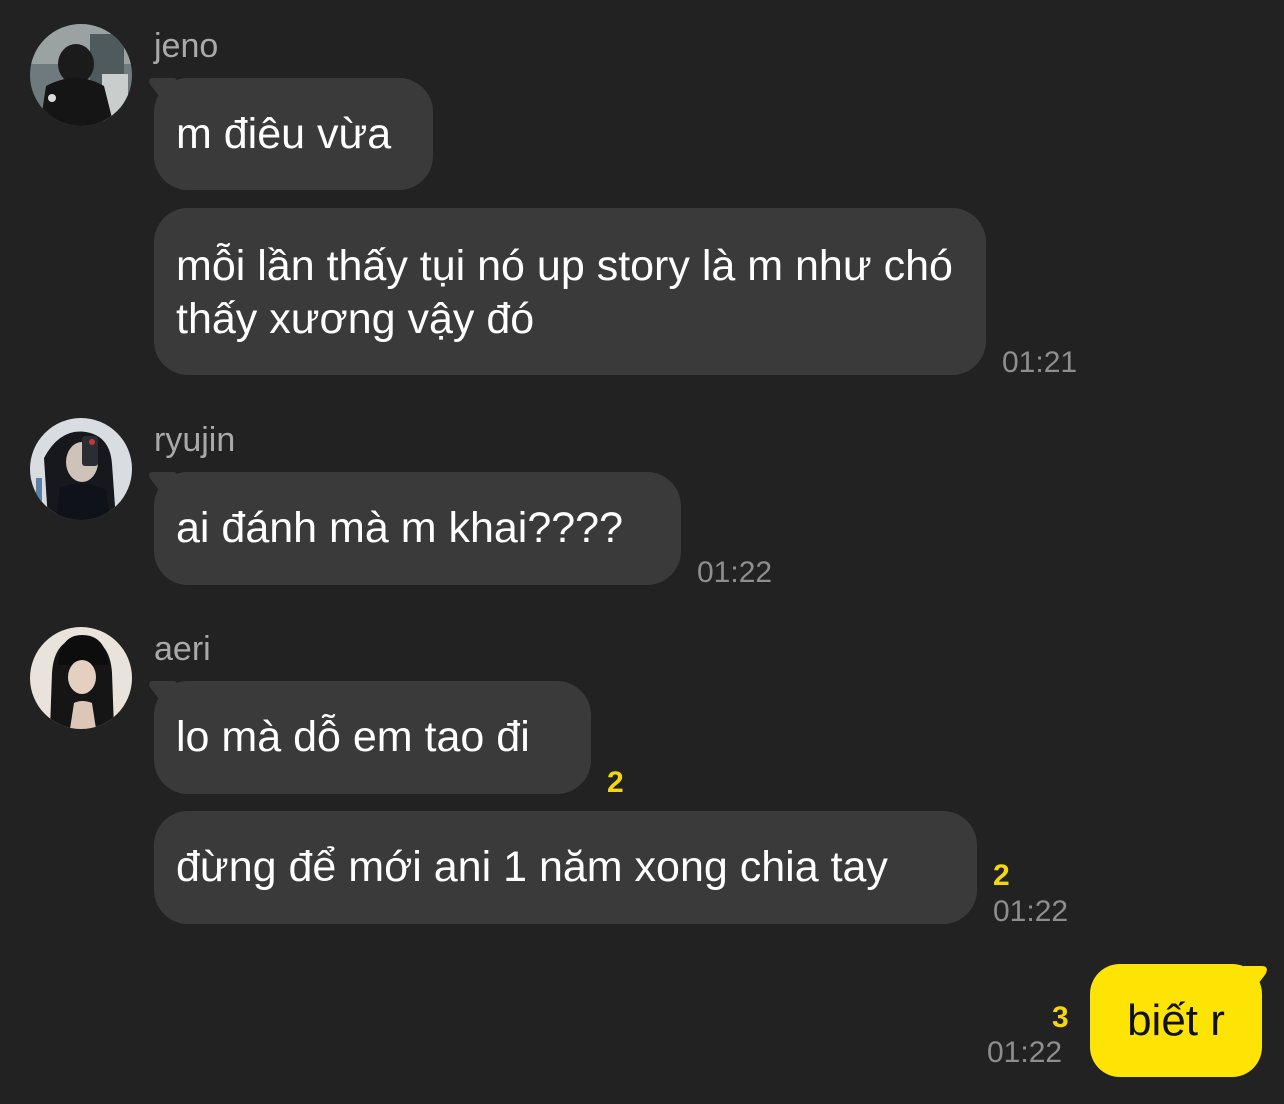  Describe the element at coordinates (532, 867) in the screenshot. I see `message-text: đừng để mới ani 1 năm xong chia tay` at that location.